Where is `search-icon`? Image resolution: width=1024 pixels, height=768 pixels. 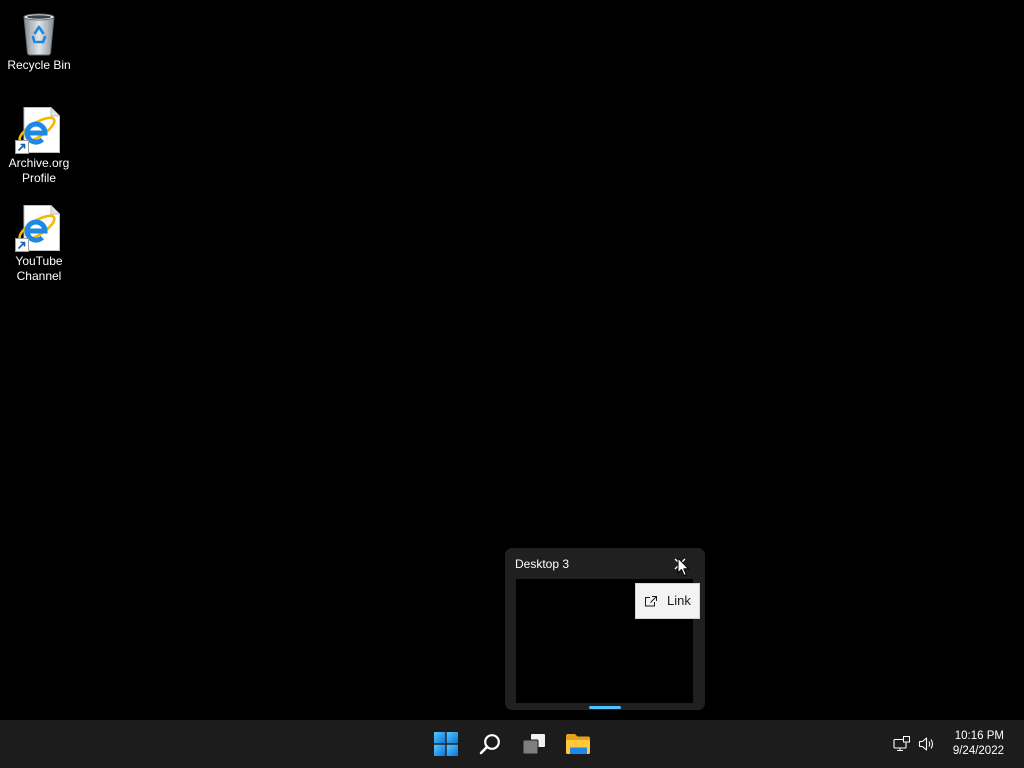
search-icon is located at coordinates (490, 744).